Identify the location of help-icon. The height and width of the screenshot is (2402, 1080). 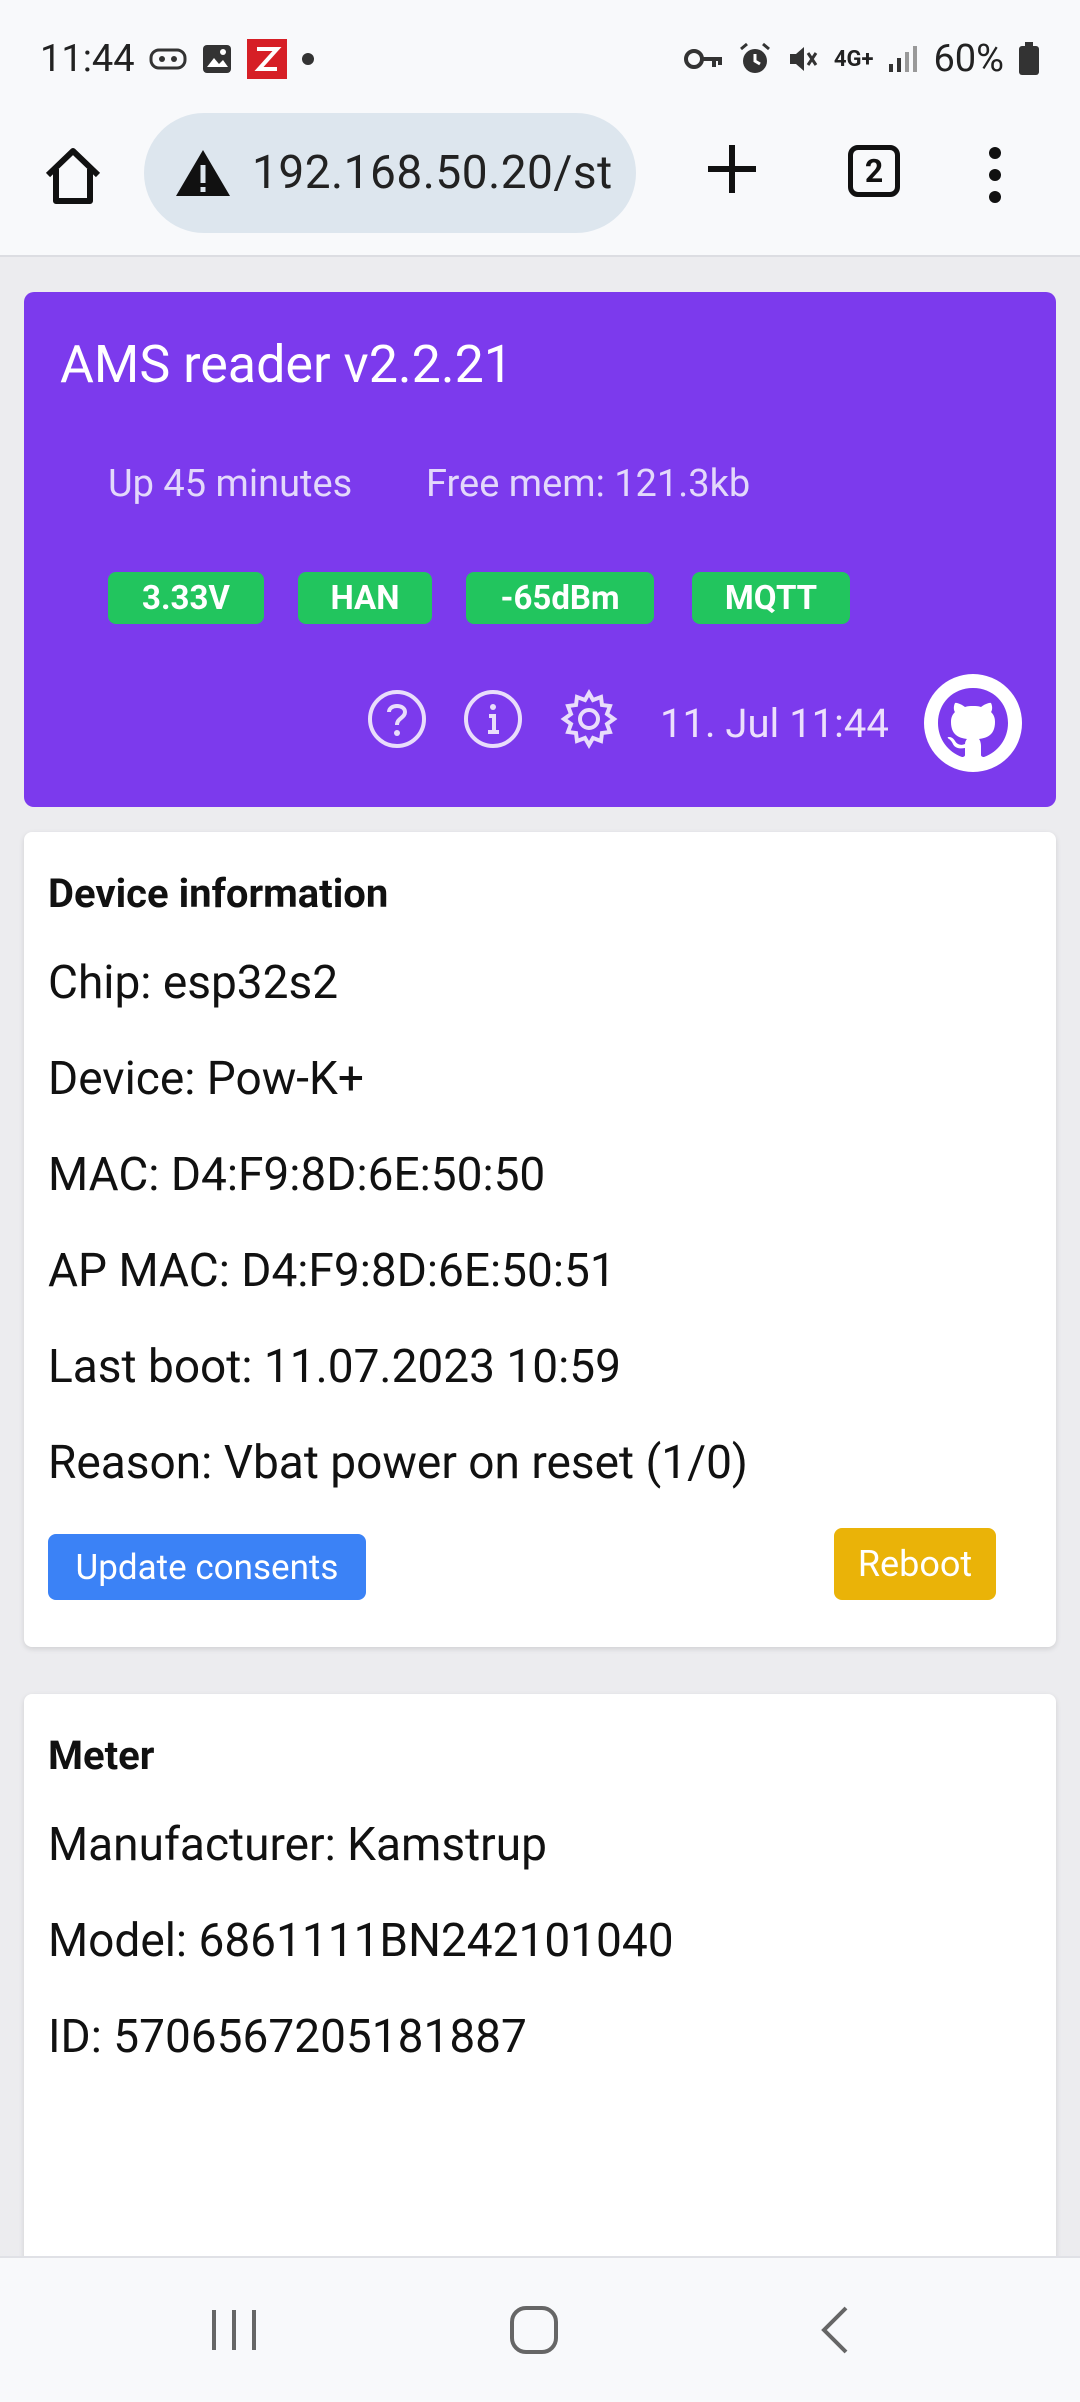
(397, 719).